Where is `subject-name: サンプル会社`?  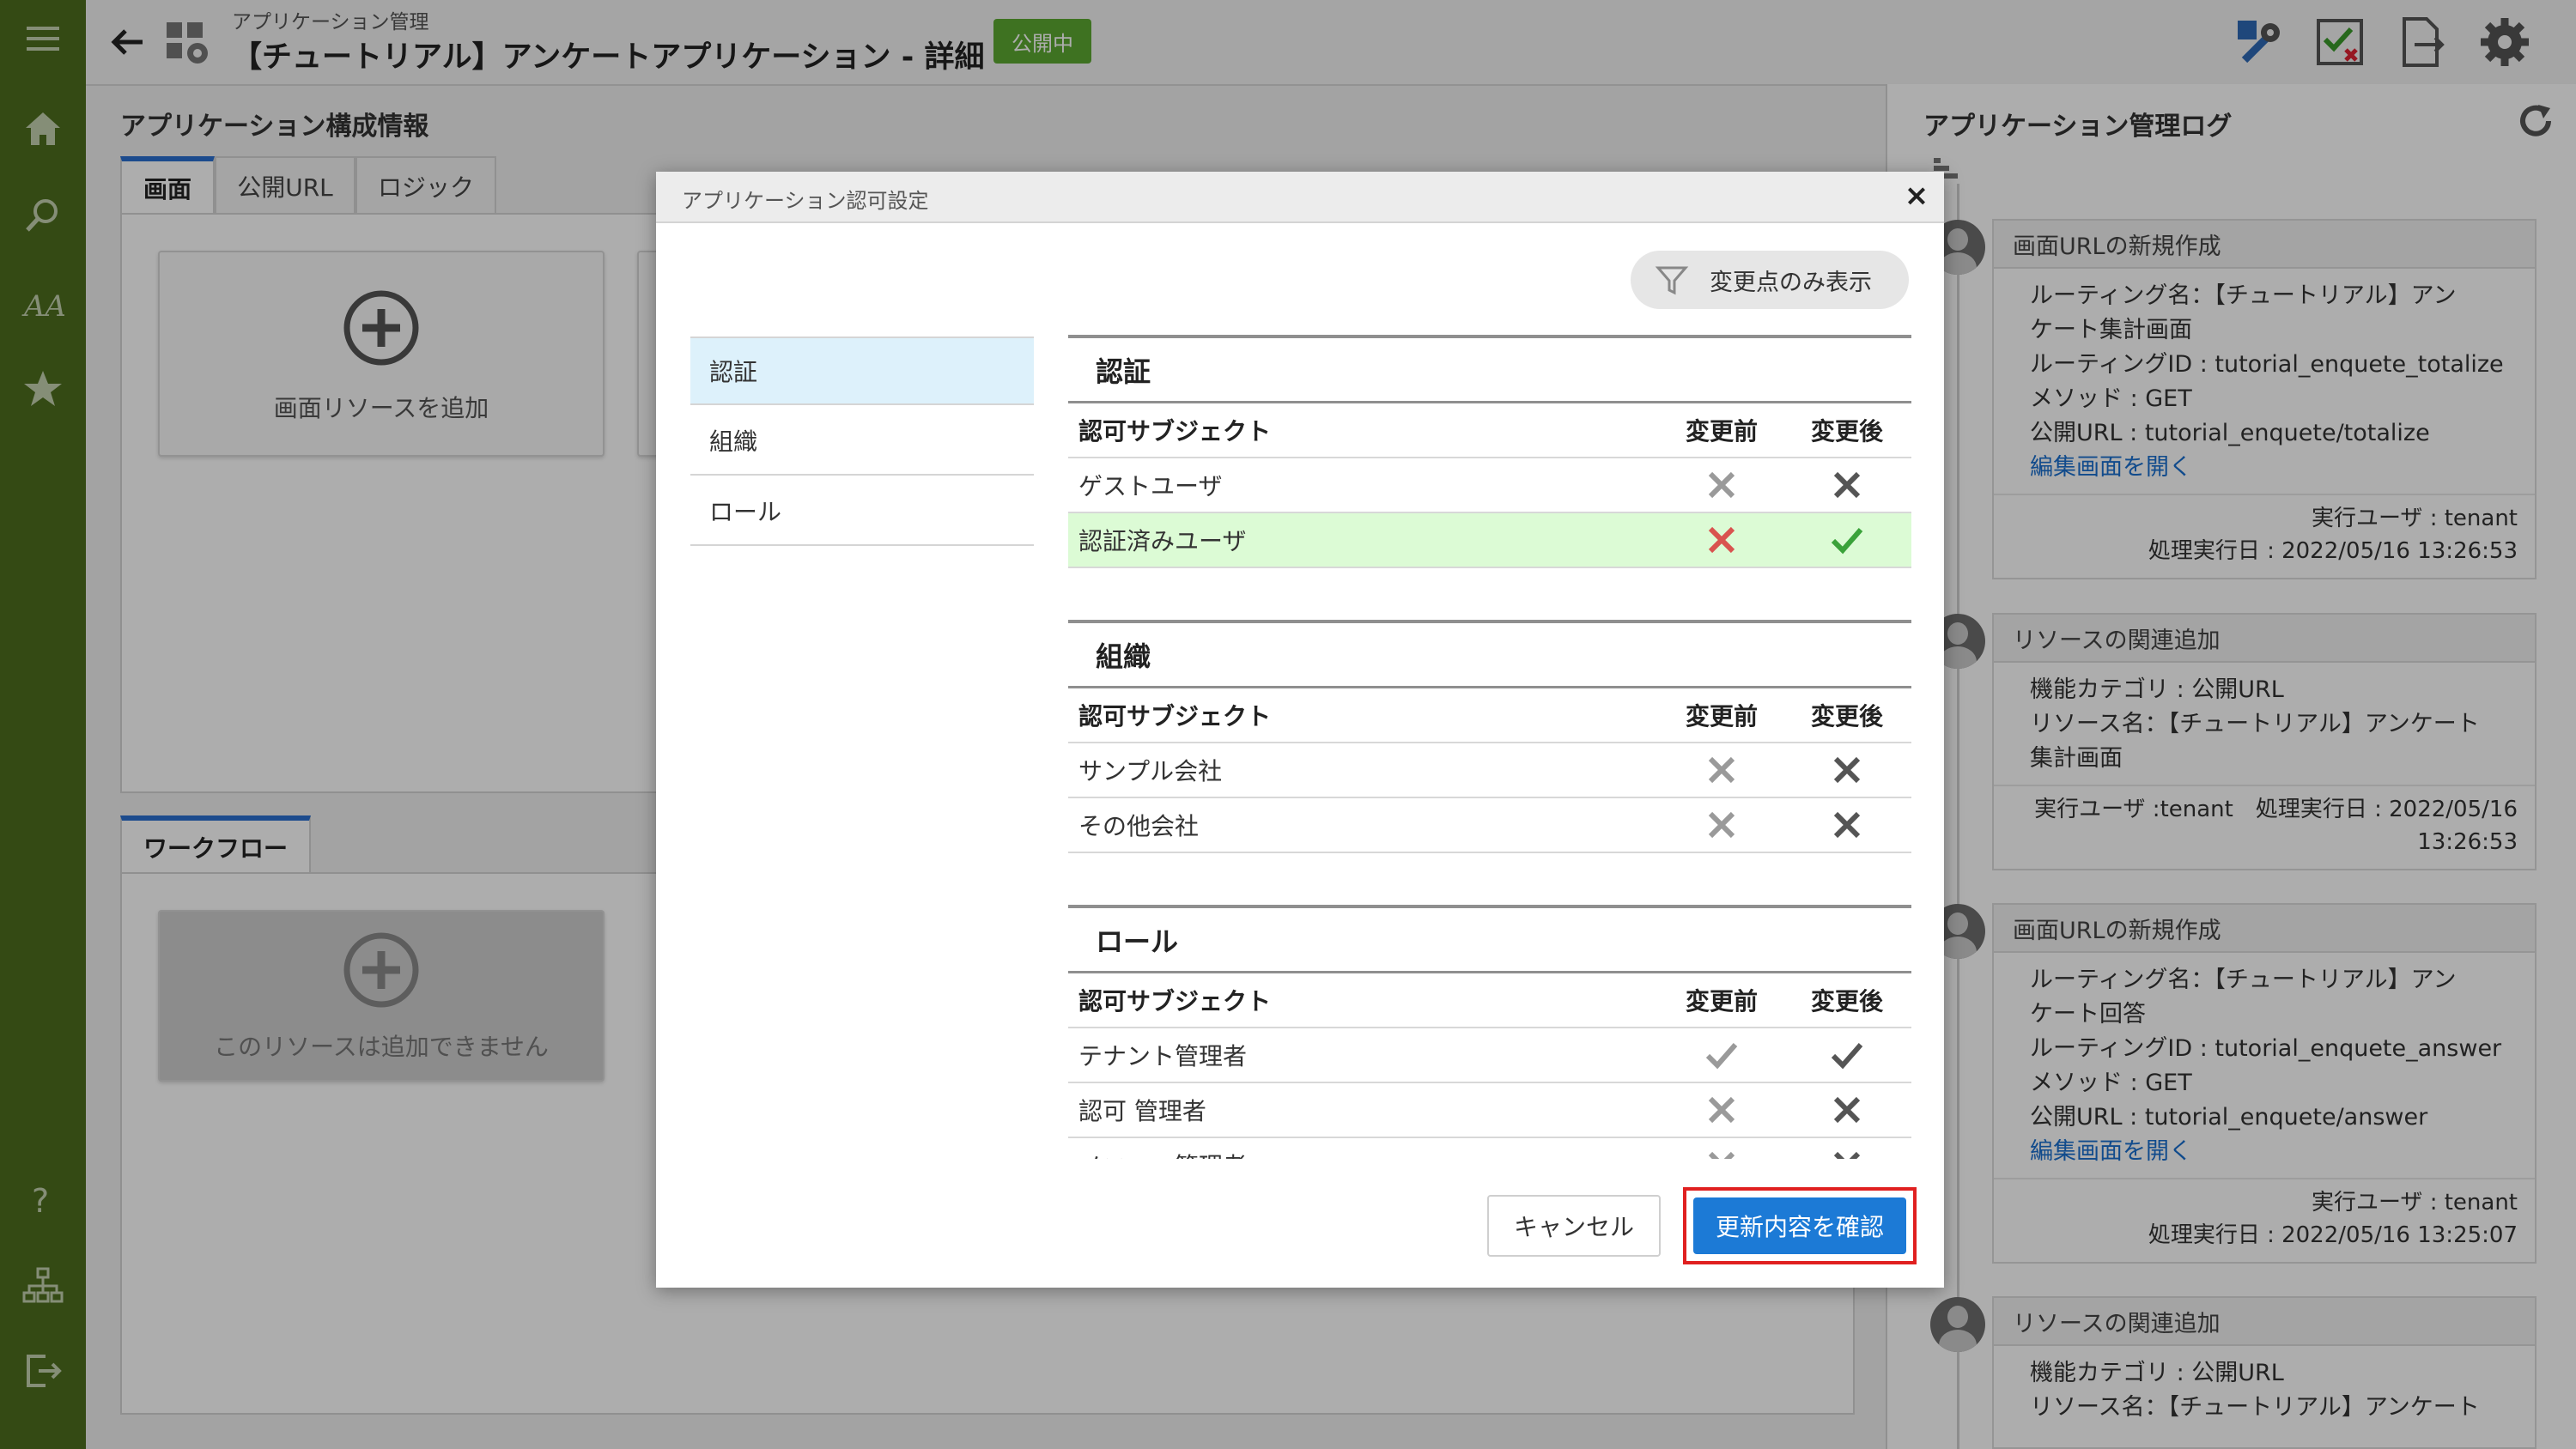 subject-name: サンプル会社 is located at coordinates (1151, 771).